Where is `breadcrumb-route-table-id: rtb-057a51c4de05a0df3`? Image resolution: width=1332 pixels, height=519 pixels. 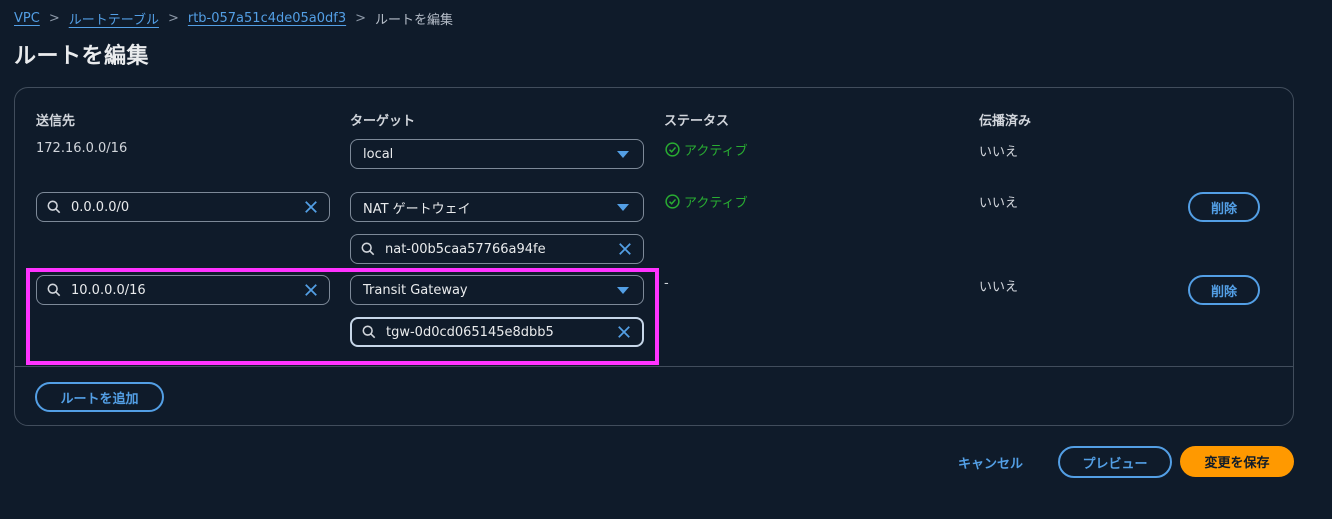 breadcrumb-route-table-id: rtb-057a51c4de05a0df3 is located at coordinates (267, 18).